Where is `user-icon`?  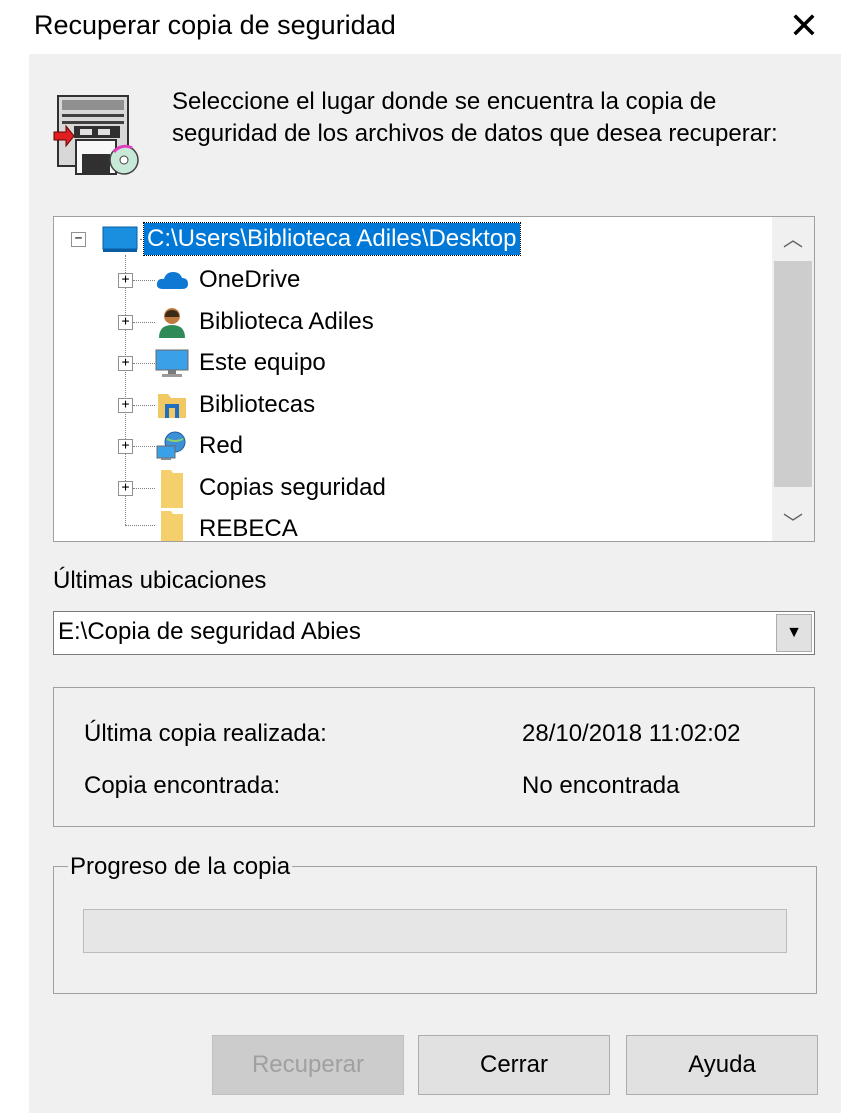 user-icon is located at coordinates (172, 322).